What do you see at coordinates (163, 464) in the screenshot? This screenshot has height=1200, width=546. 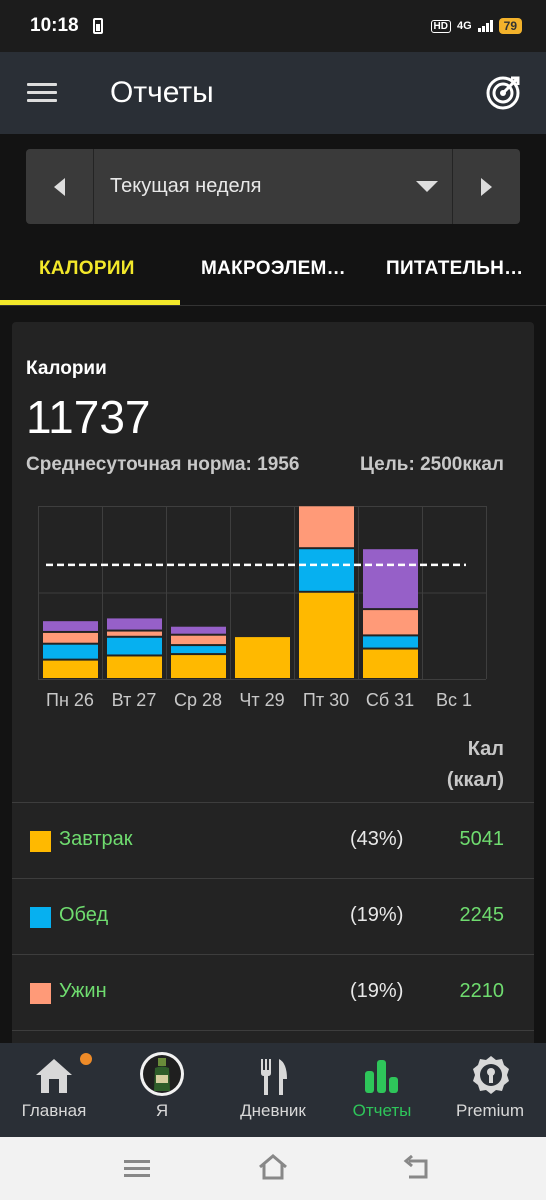 I see `daily-average: Среднесуточная норма: 1956` at bounding box center [163, 464].